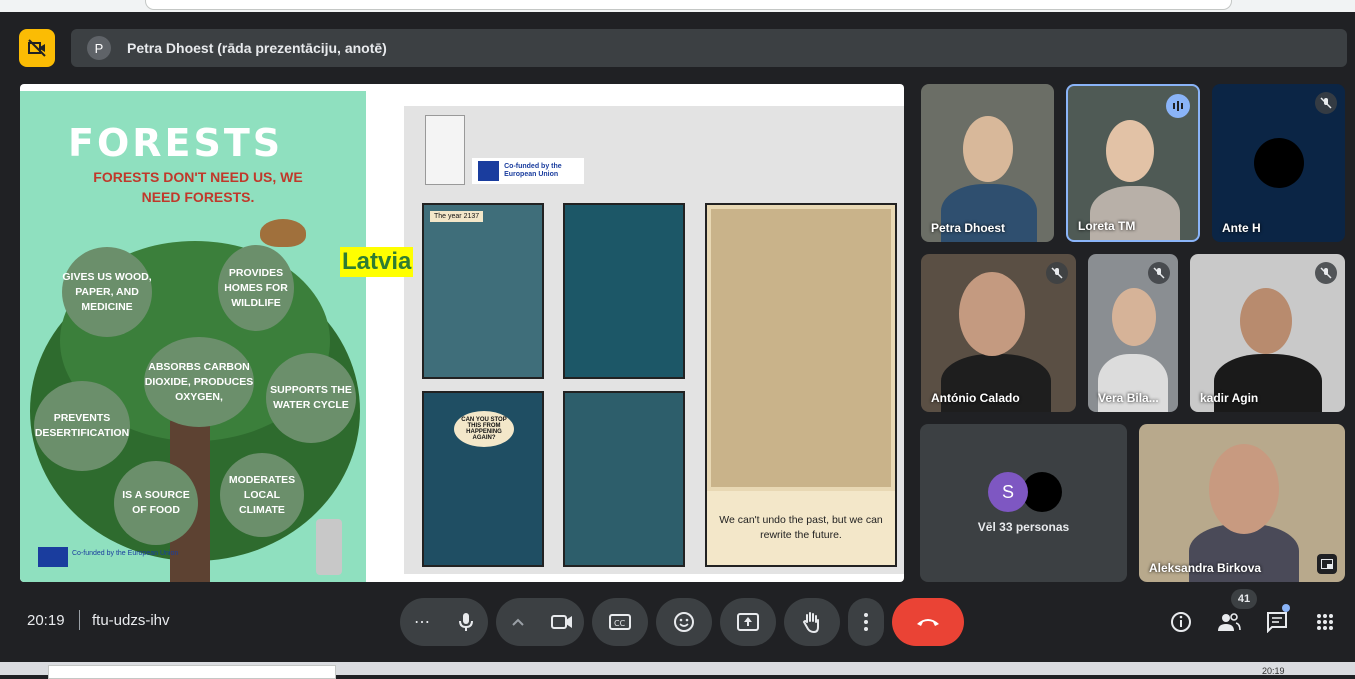  Describe the element at coordinates (457, 216) in the screenshot. I see `panel-label: The year 2137` at that location.